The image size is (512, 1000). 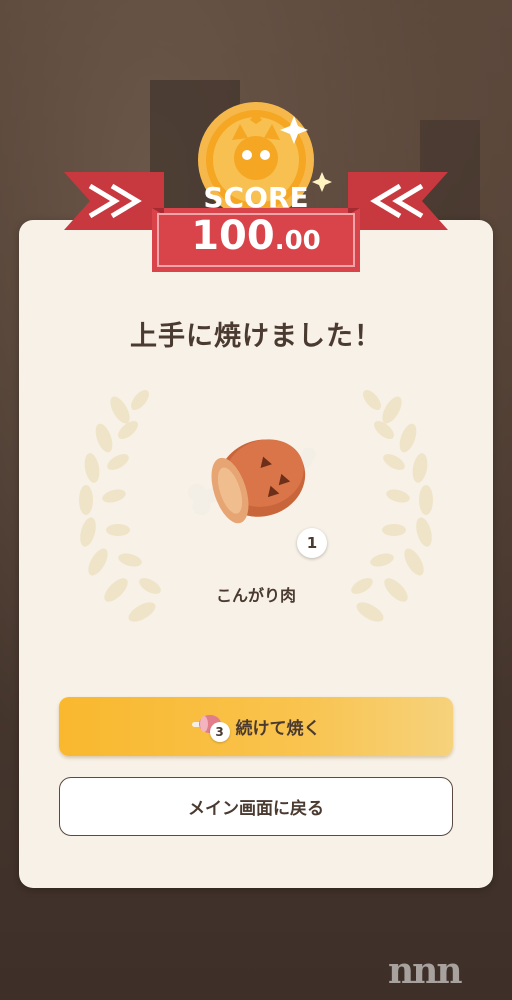 What do you see at coordinates (256, 336) in the screenshot?
I see `result-title: 上手に焼けました！` at bounding box center [256, 336].